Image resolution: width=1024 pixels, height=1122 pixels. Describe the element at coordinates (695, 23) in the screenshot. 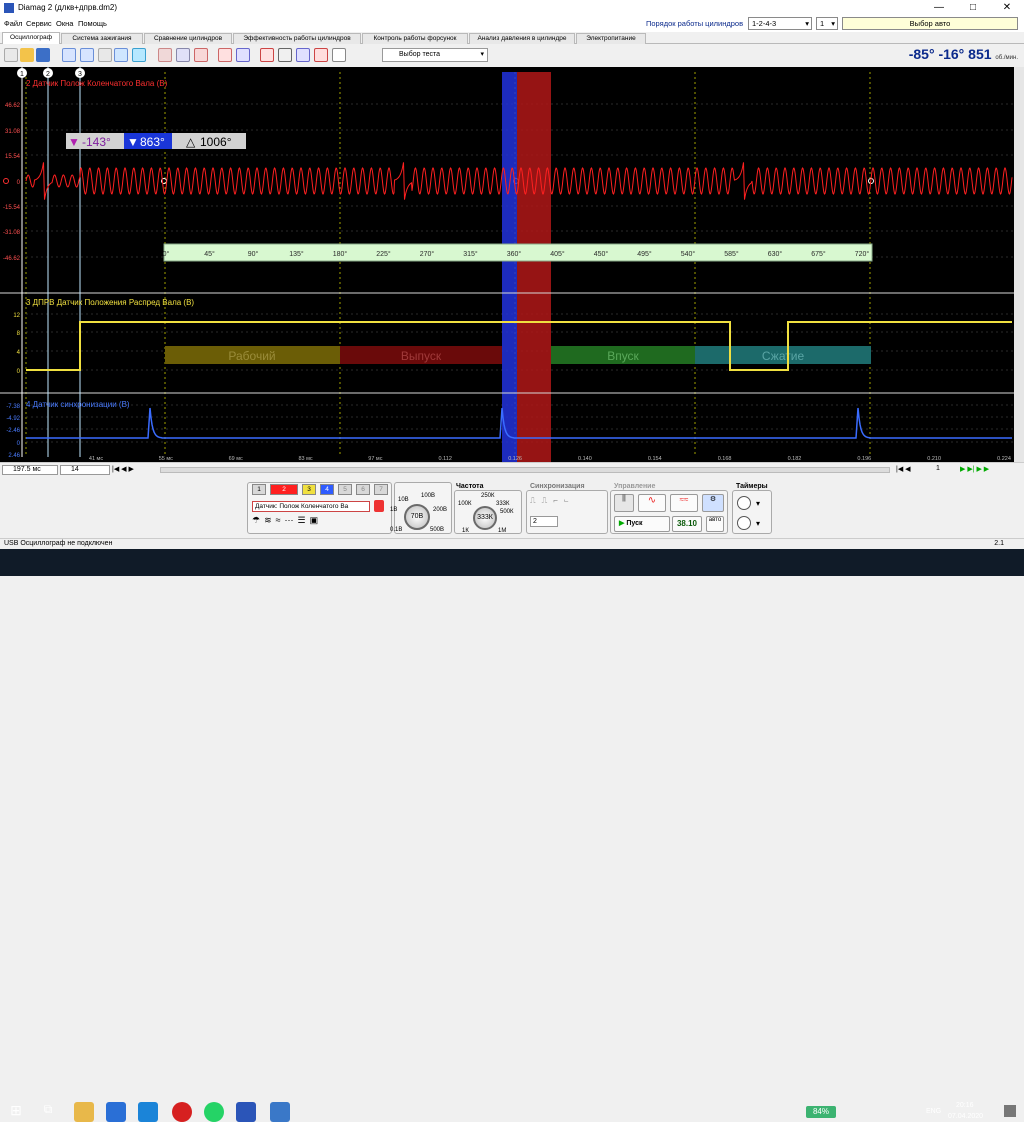

I see `cylinder-order-label: Порядок работы цилиндров` at that location.